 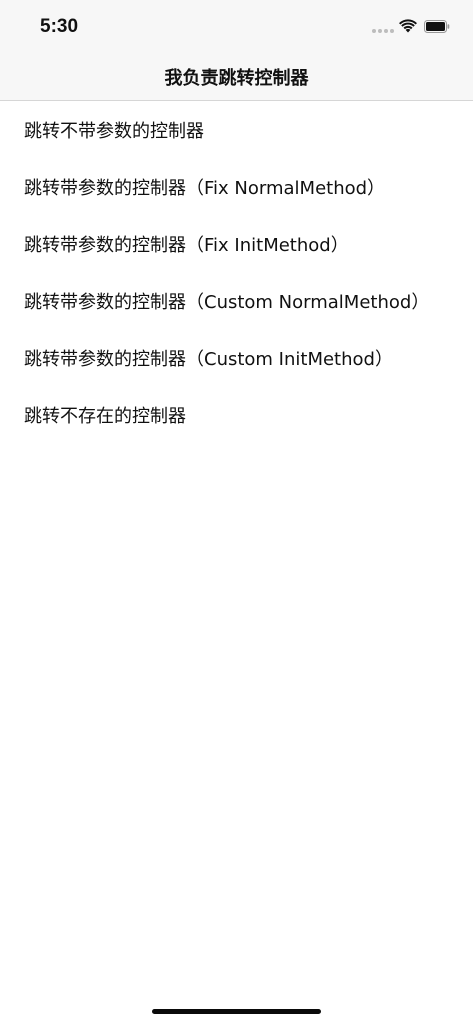 What do you see at coordinates (236, 129) in the screenshot?
I see `list-item-jump-no-params: 跳转不带参数的控制器` at bounding box center [236, 129].